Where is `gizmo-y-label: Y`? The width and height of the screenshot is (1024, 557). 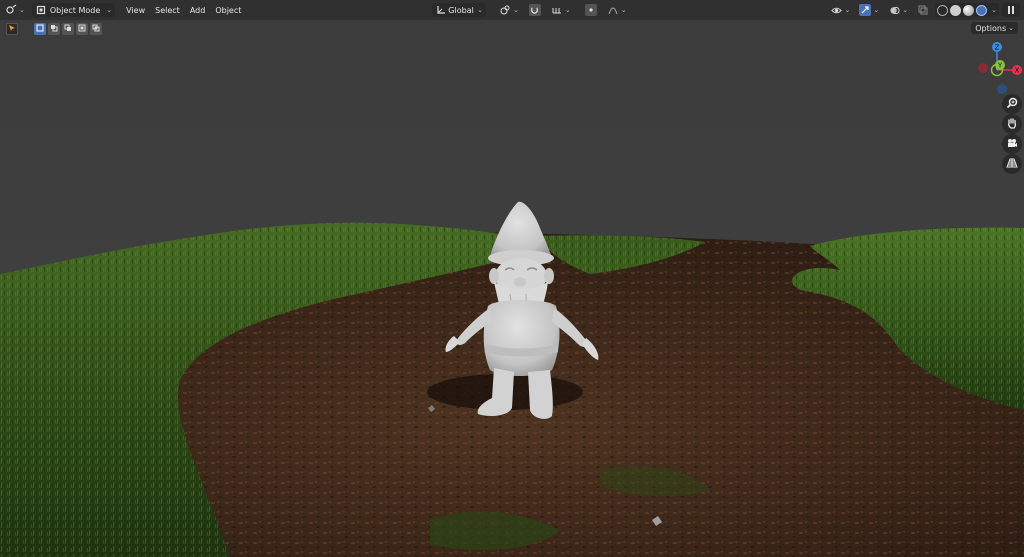
gizmo-y-label: Y is located at coordinates (1000, 66).